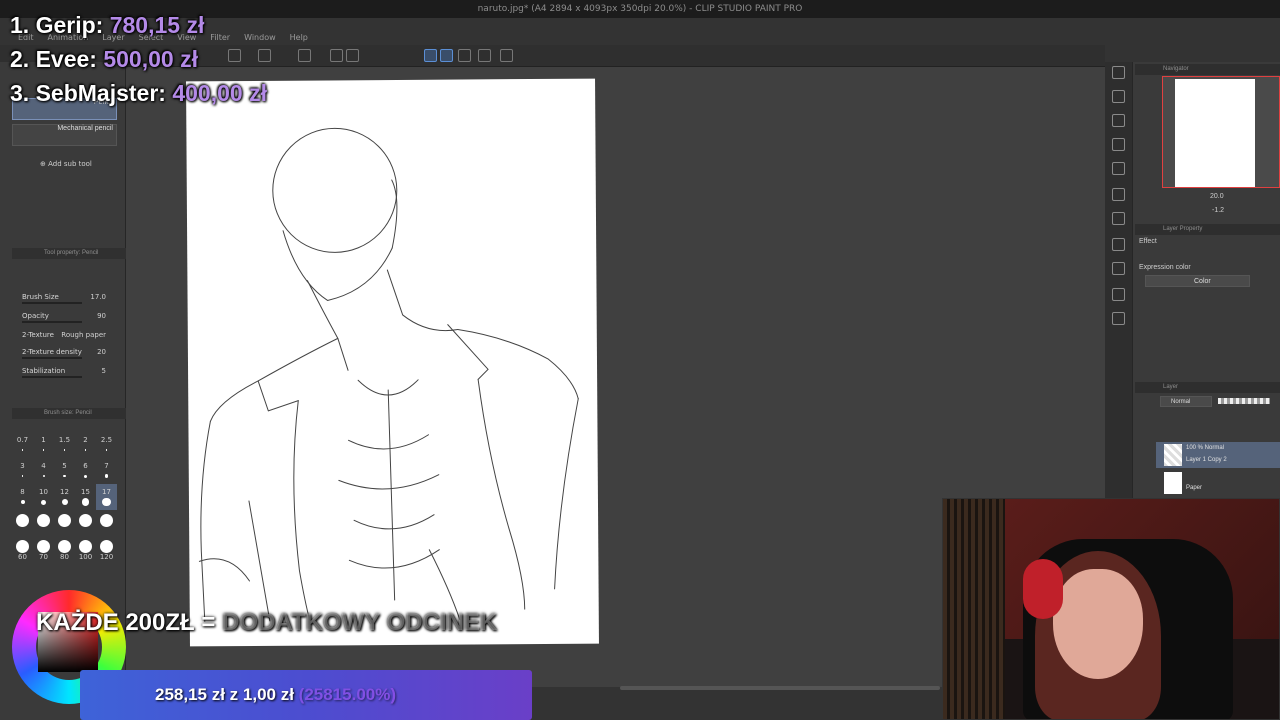  What do you see at coordinates (347, 694) in the screenshot?
I see `donation-goal-percent: (25815.00%)` at bounding box center [347, 694].